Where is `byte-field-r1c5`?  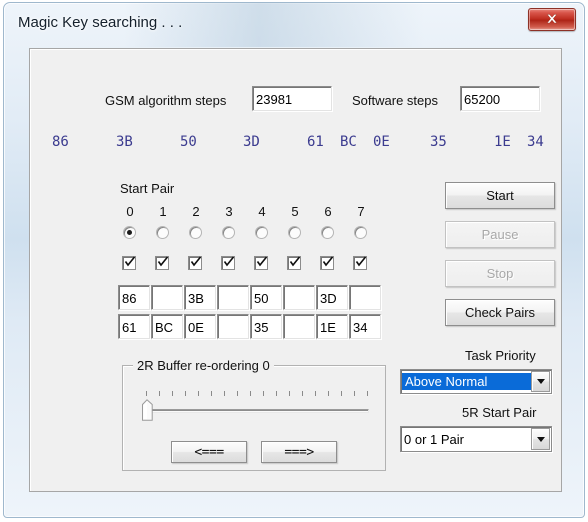 byte-field-r1c5 is located at coordinates (299, 297).